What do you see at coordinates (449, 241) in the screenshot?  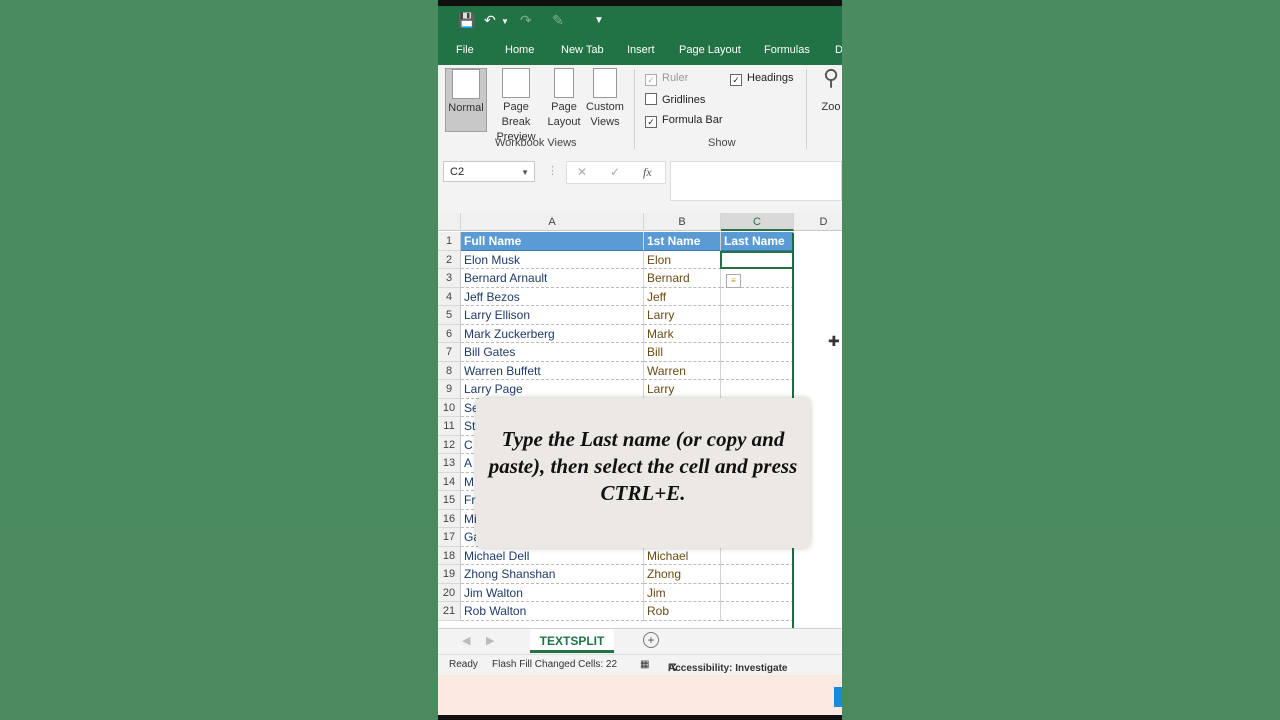 I see `row-header: 1` at bounding box center [449, 241].